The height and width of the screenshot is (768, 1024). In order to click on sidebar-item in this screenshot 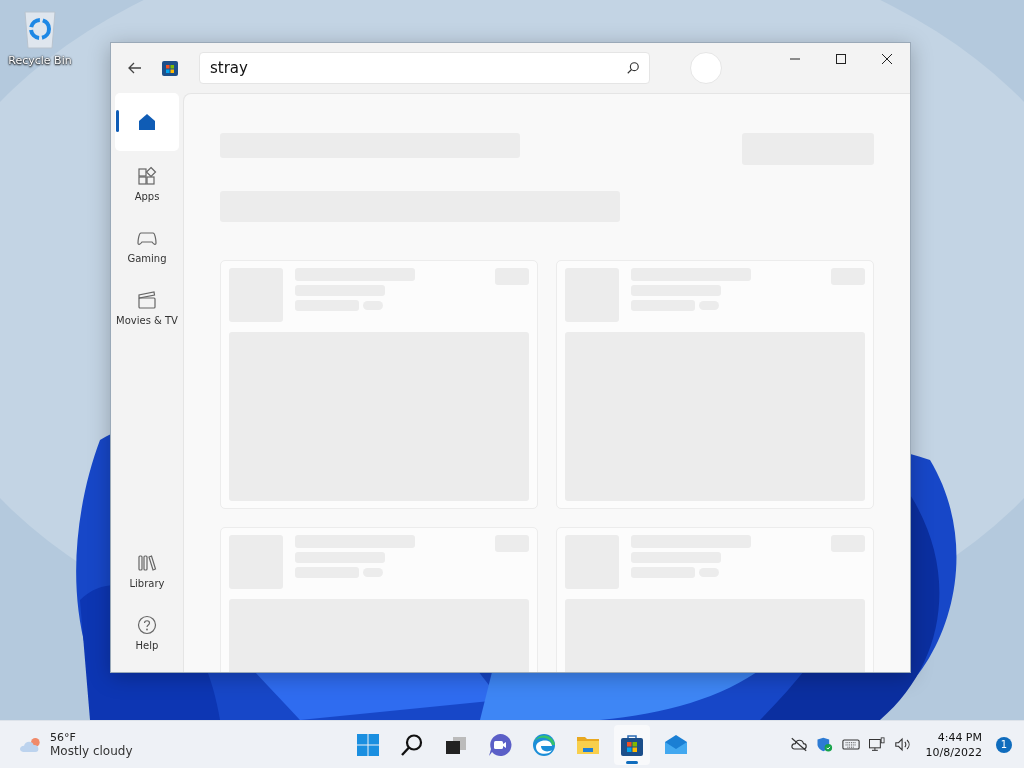, I will do `click(147, 122)`.